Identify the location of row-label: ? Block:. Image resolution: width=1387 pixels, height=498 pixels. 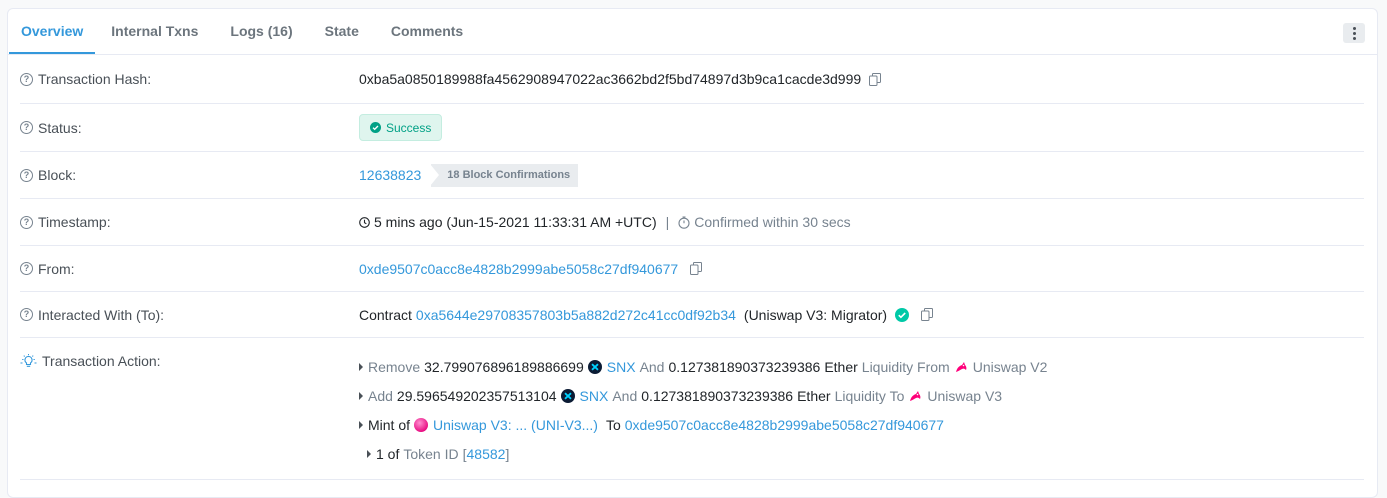
(189, 175).